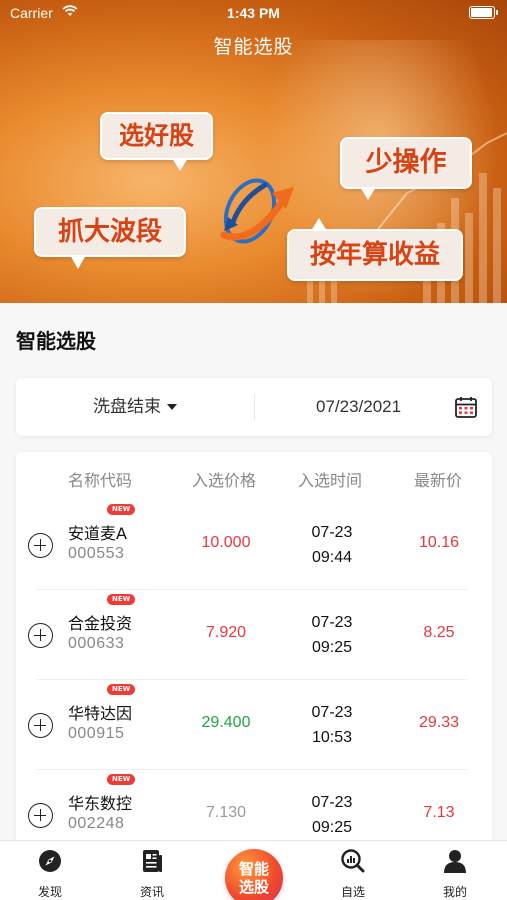 The image size is (507, 900). Describe the element at coordinates (56, 341) in the screenshot. I see `section-title: 智能选股` at that location.